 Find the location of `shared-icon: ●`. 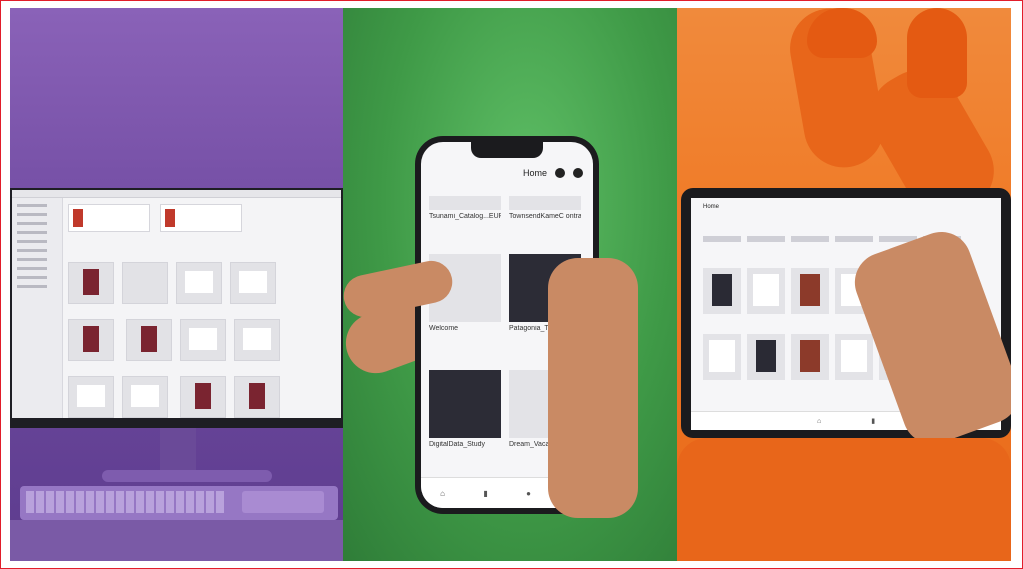

shared-icon: ● is located at coordinates (528, 493).